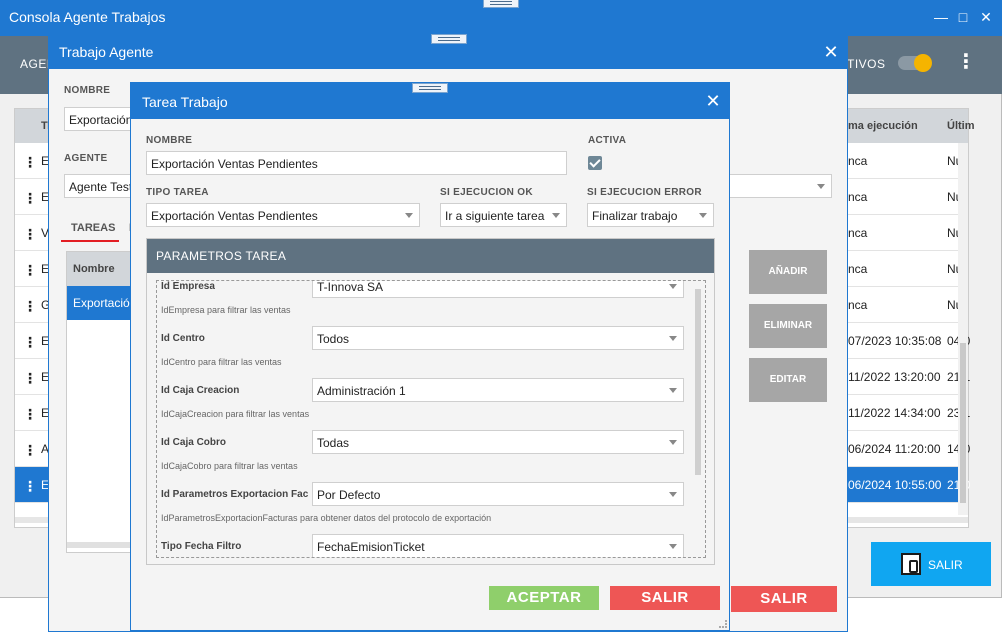  Describe the element at coordinates (201, 546) in the screenshot. I see `param-name-tipo-fecha-filtro: Tipo Fecha Filtro` at that location.